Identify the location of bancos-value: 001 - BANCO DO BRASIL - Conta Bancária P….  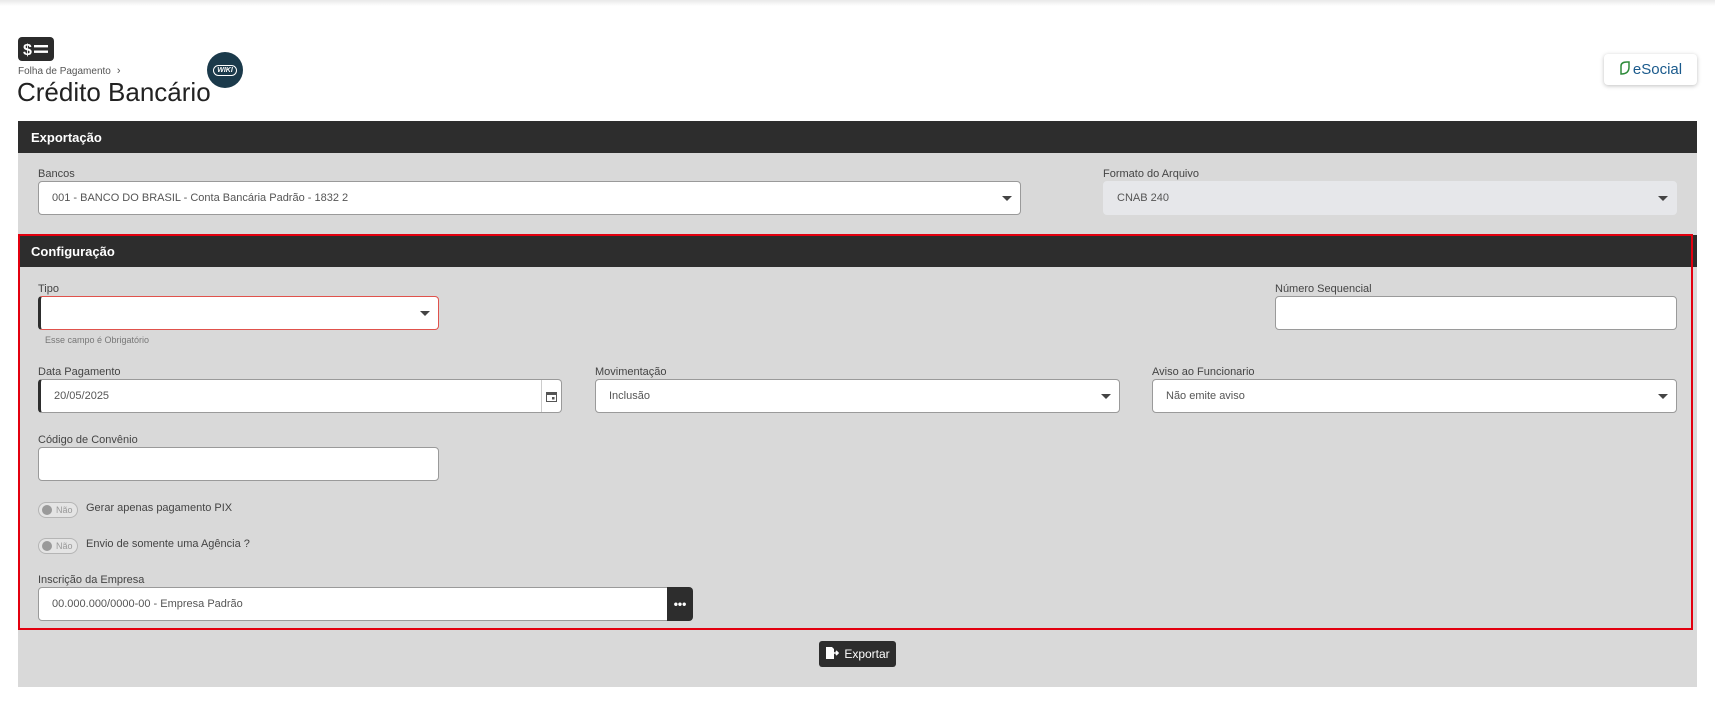
(200, 198).